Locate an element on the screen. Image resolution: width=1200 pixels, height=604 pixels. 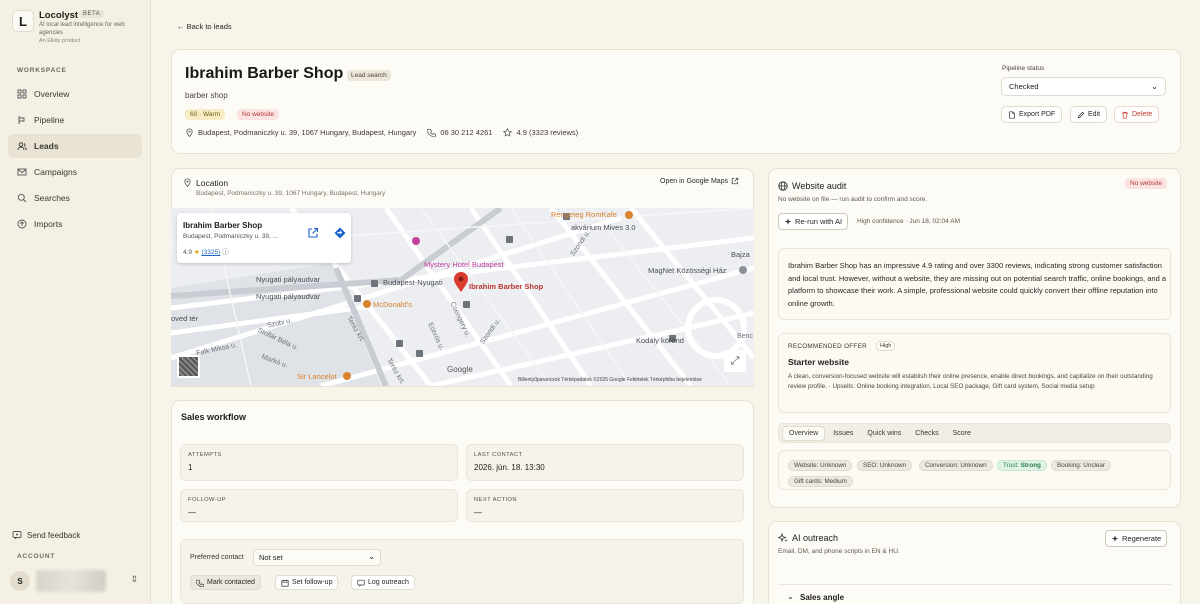
grid-icon is located at coordinates (22, 94).